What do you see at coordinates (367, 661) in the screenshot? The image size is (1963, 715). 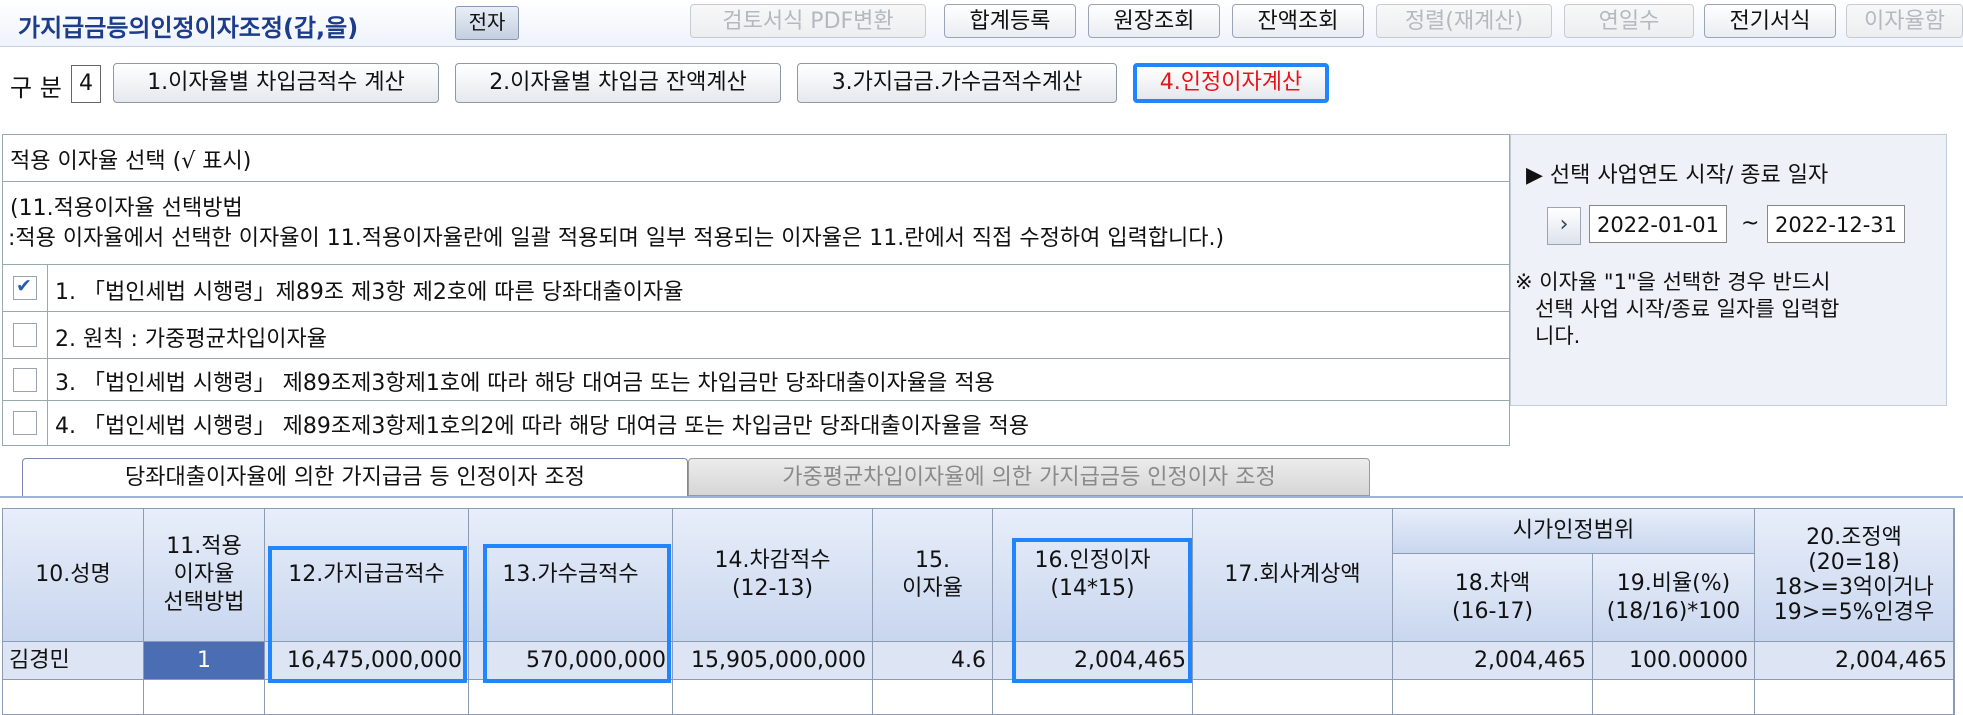 I see `cell-provisional: 16,475,000,000` at bounding box center [367, 661].